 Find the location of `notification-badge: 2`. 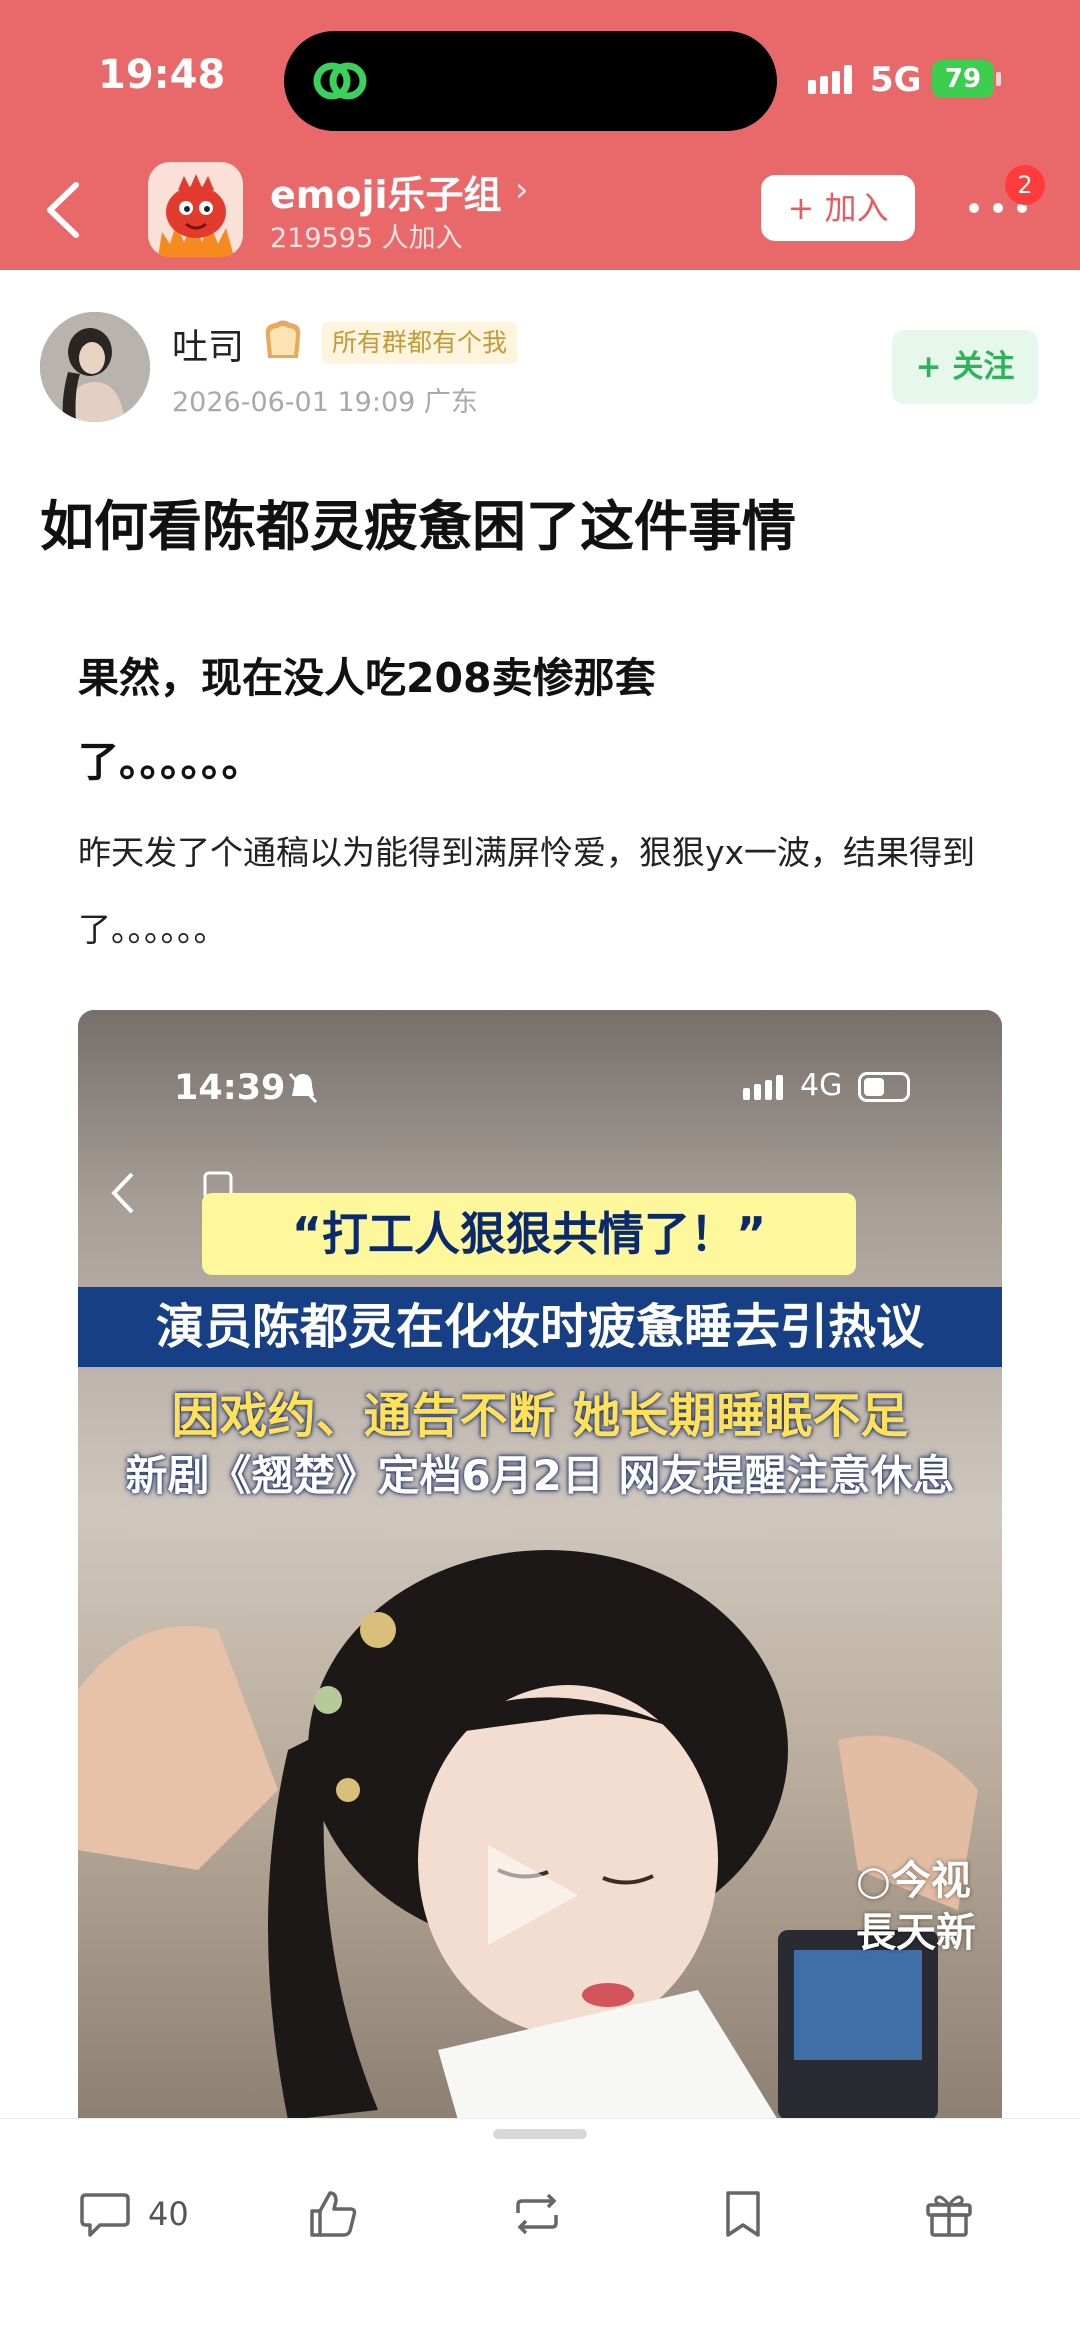

notification-badge: 2 is located at coordinates (1025, 185).